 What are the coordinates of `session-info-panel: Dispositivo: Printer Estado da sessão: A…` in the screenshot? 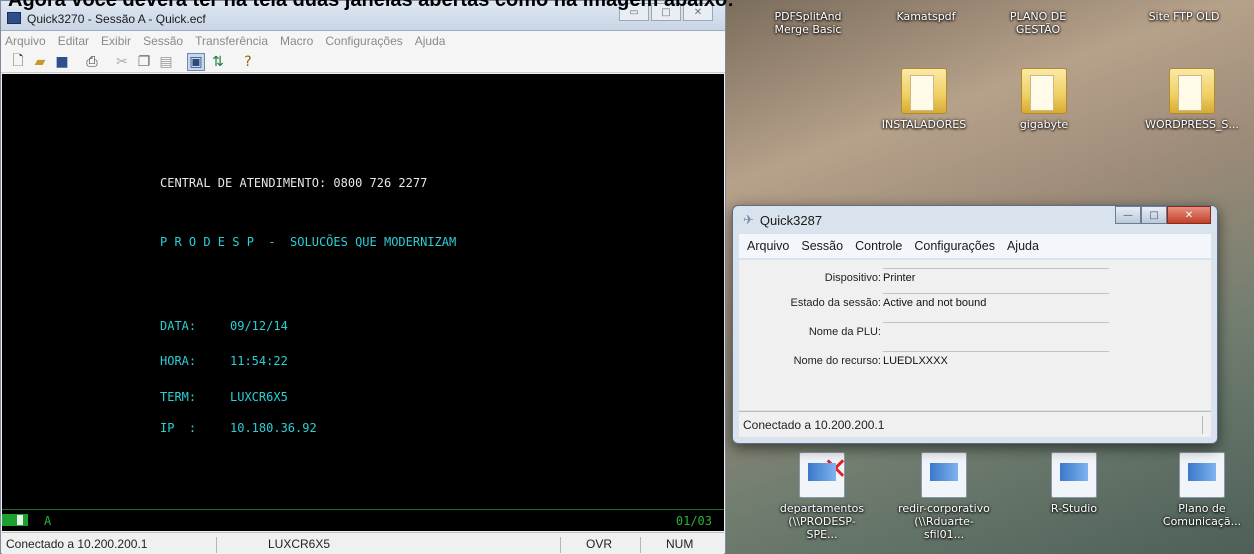 It's located at (975, 335).